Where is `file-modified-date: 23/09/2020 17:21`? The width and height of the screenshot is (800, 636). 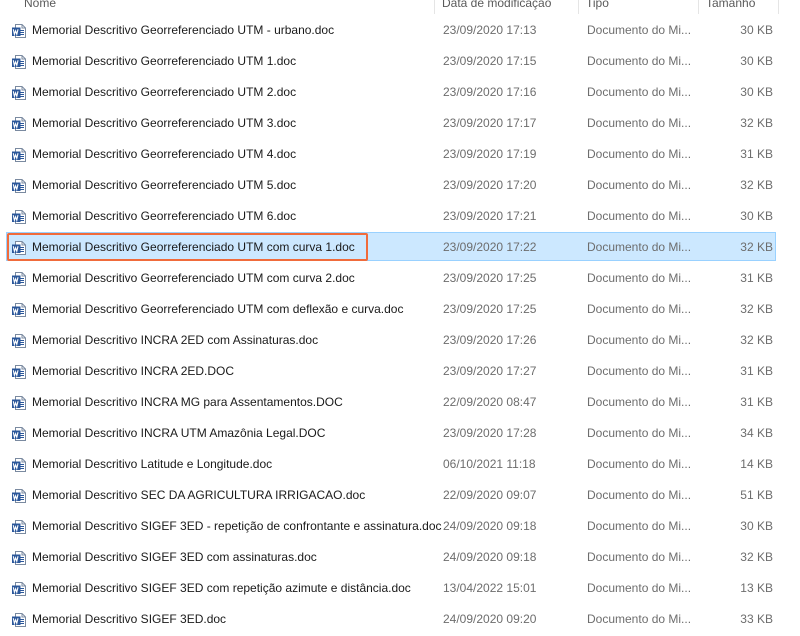
file-modified-date: 23/09/2020 17:21 is located at coordinates (490, 216).